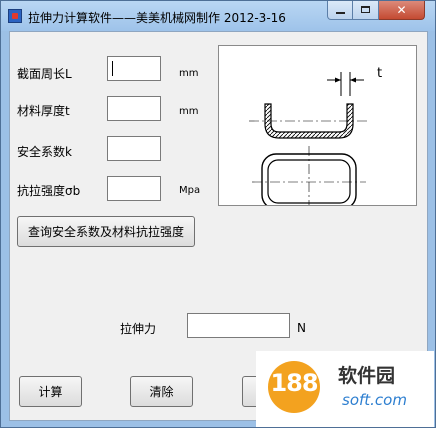  I want to click on watermark-number: 188, so click(294, 383).